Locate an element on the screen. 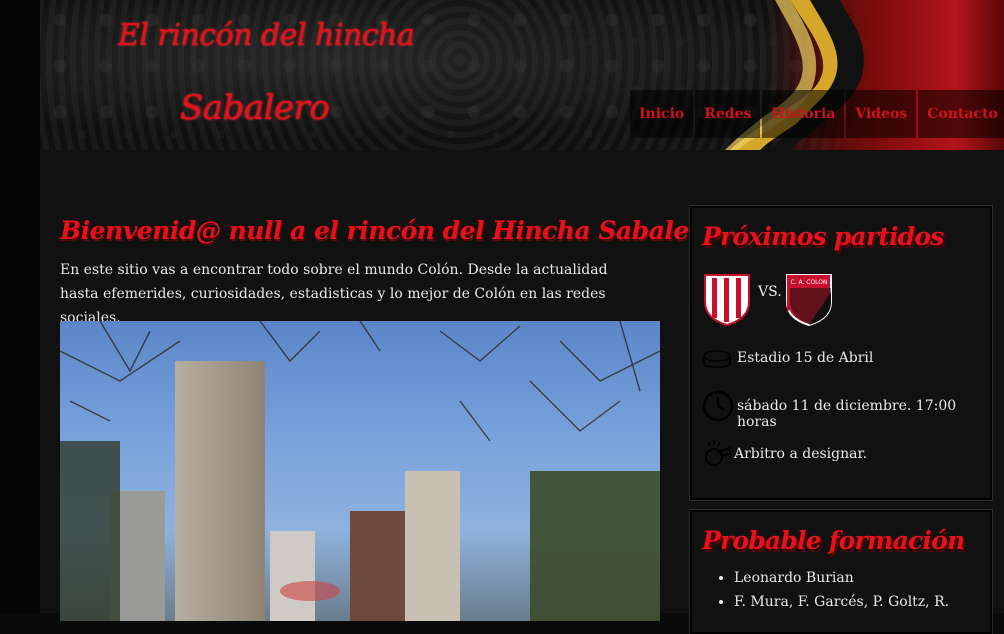  union-crest-icon is located at coordinates (727, 300).